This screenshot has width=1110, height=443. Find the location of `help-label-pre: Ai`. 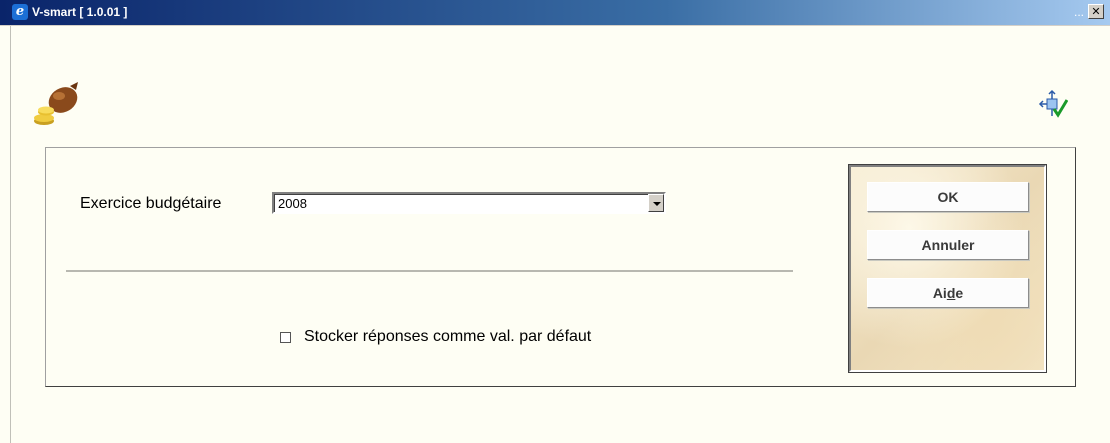

help-label-pre: Ai is located at coordinates (939, 293).